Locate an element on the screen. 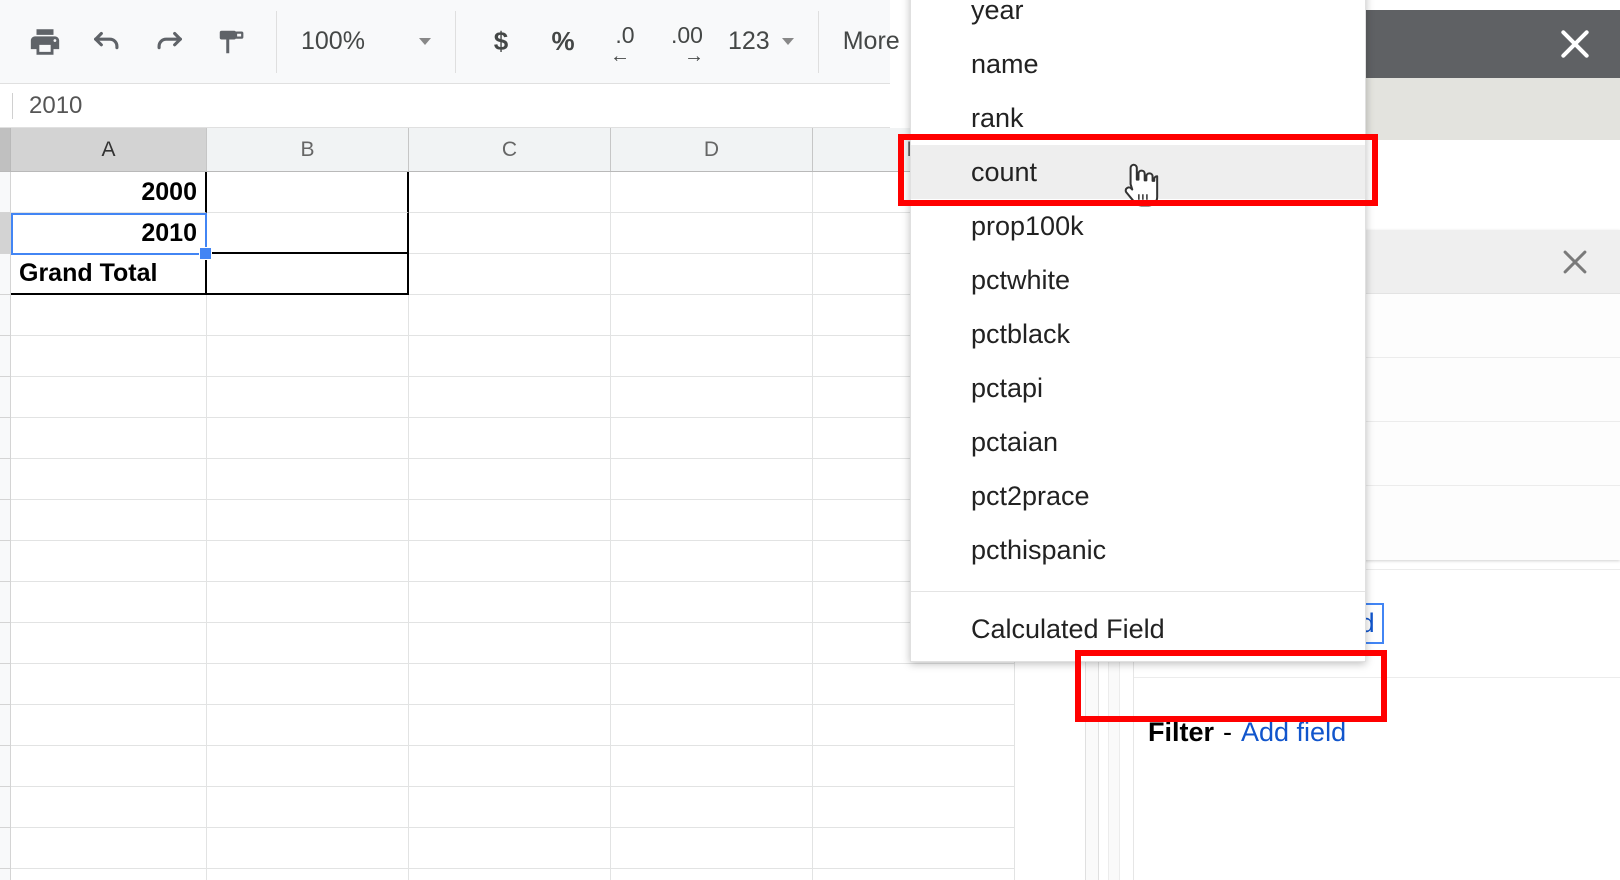 This screenshot has width=1620, height=880. cell-c7 is located at coordinates (510, 438).